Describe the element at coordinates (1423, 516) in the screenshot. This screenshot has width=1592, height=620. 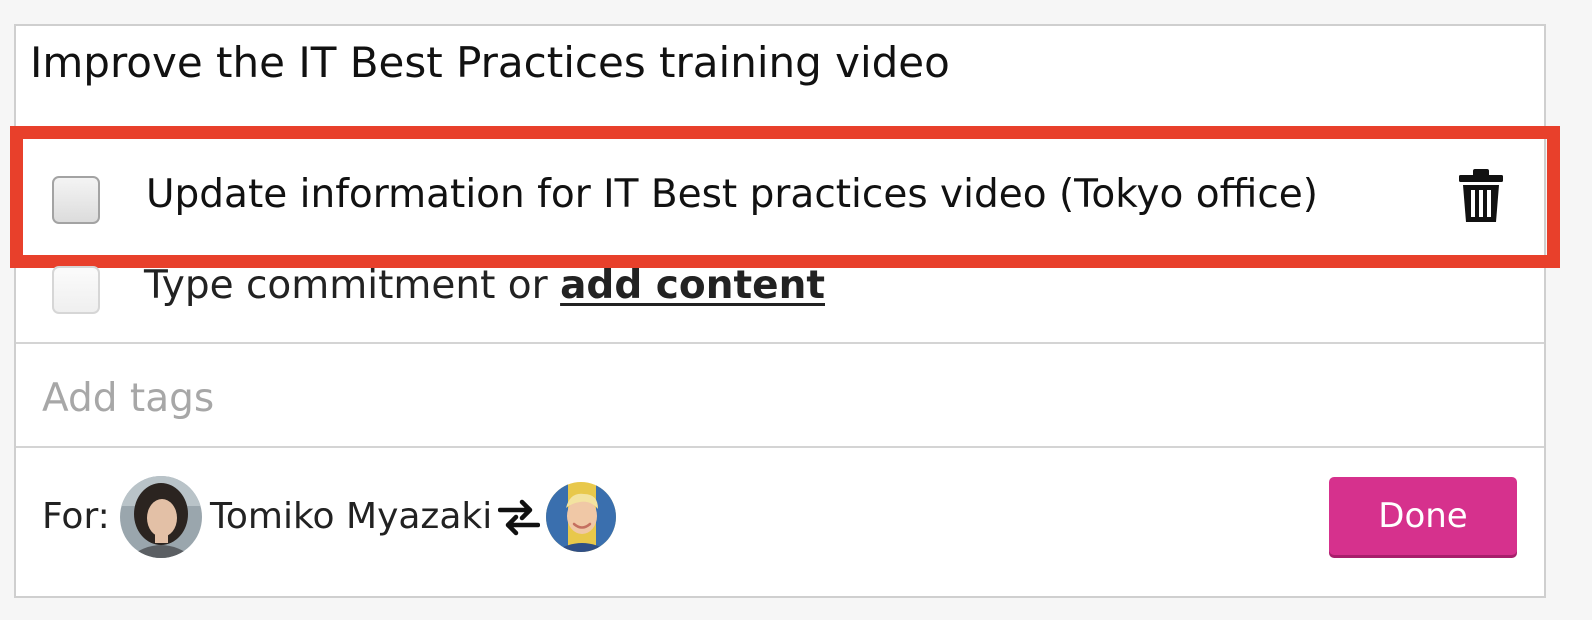
I see `done-button: Done` at that location.